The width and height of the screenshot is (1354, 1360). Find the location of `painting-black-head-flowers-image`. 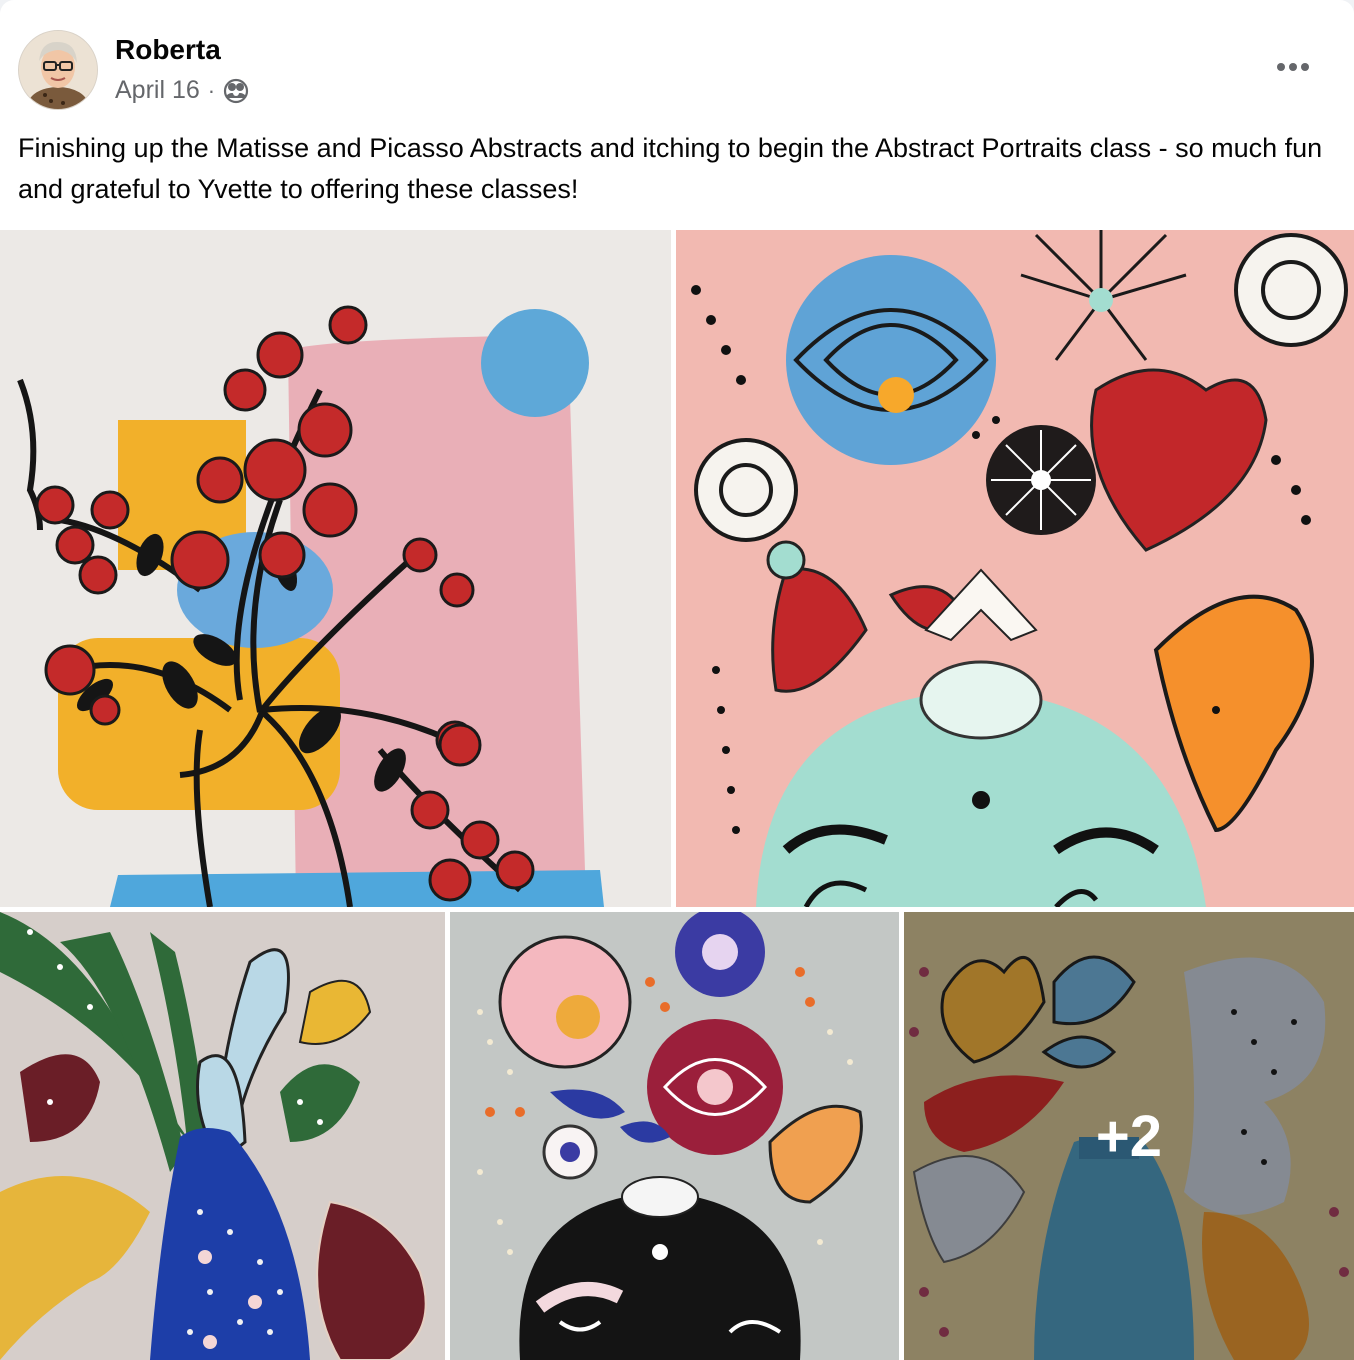

painting-black-head-flowers-image is located at coordinates (674, 1136).